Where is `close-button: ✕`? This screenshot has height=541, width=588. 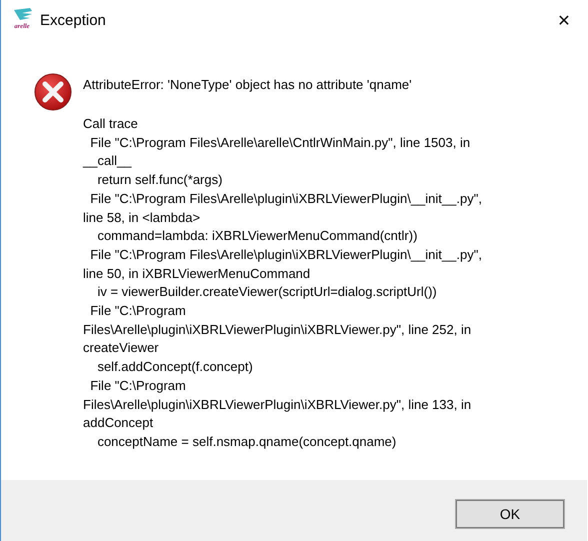 close-button: ✕ is located at coordinates (564, 20).